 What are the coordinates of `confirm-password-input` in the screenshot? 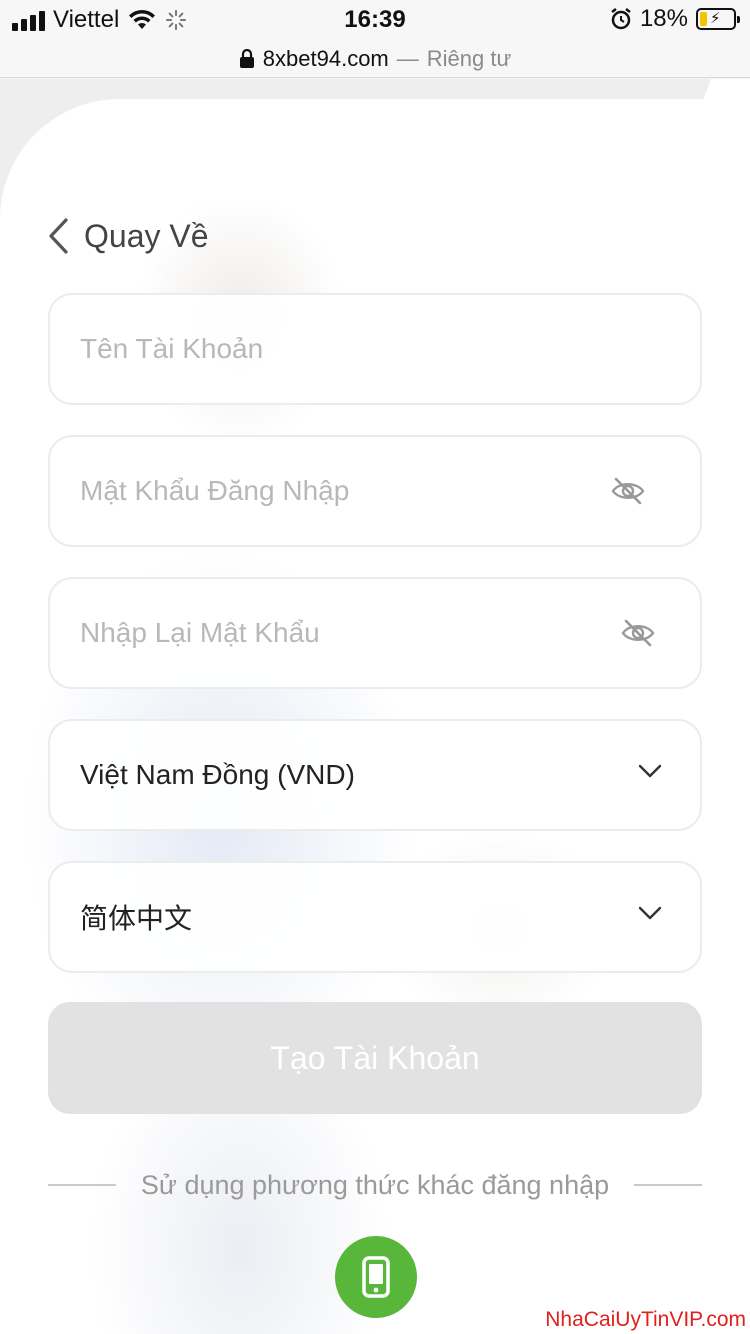 It's located at (375, 633).